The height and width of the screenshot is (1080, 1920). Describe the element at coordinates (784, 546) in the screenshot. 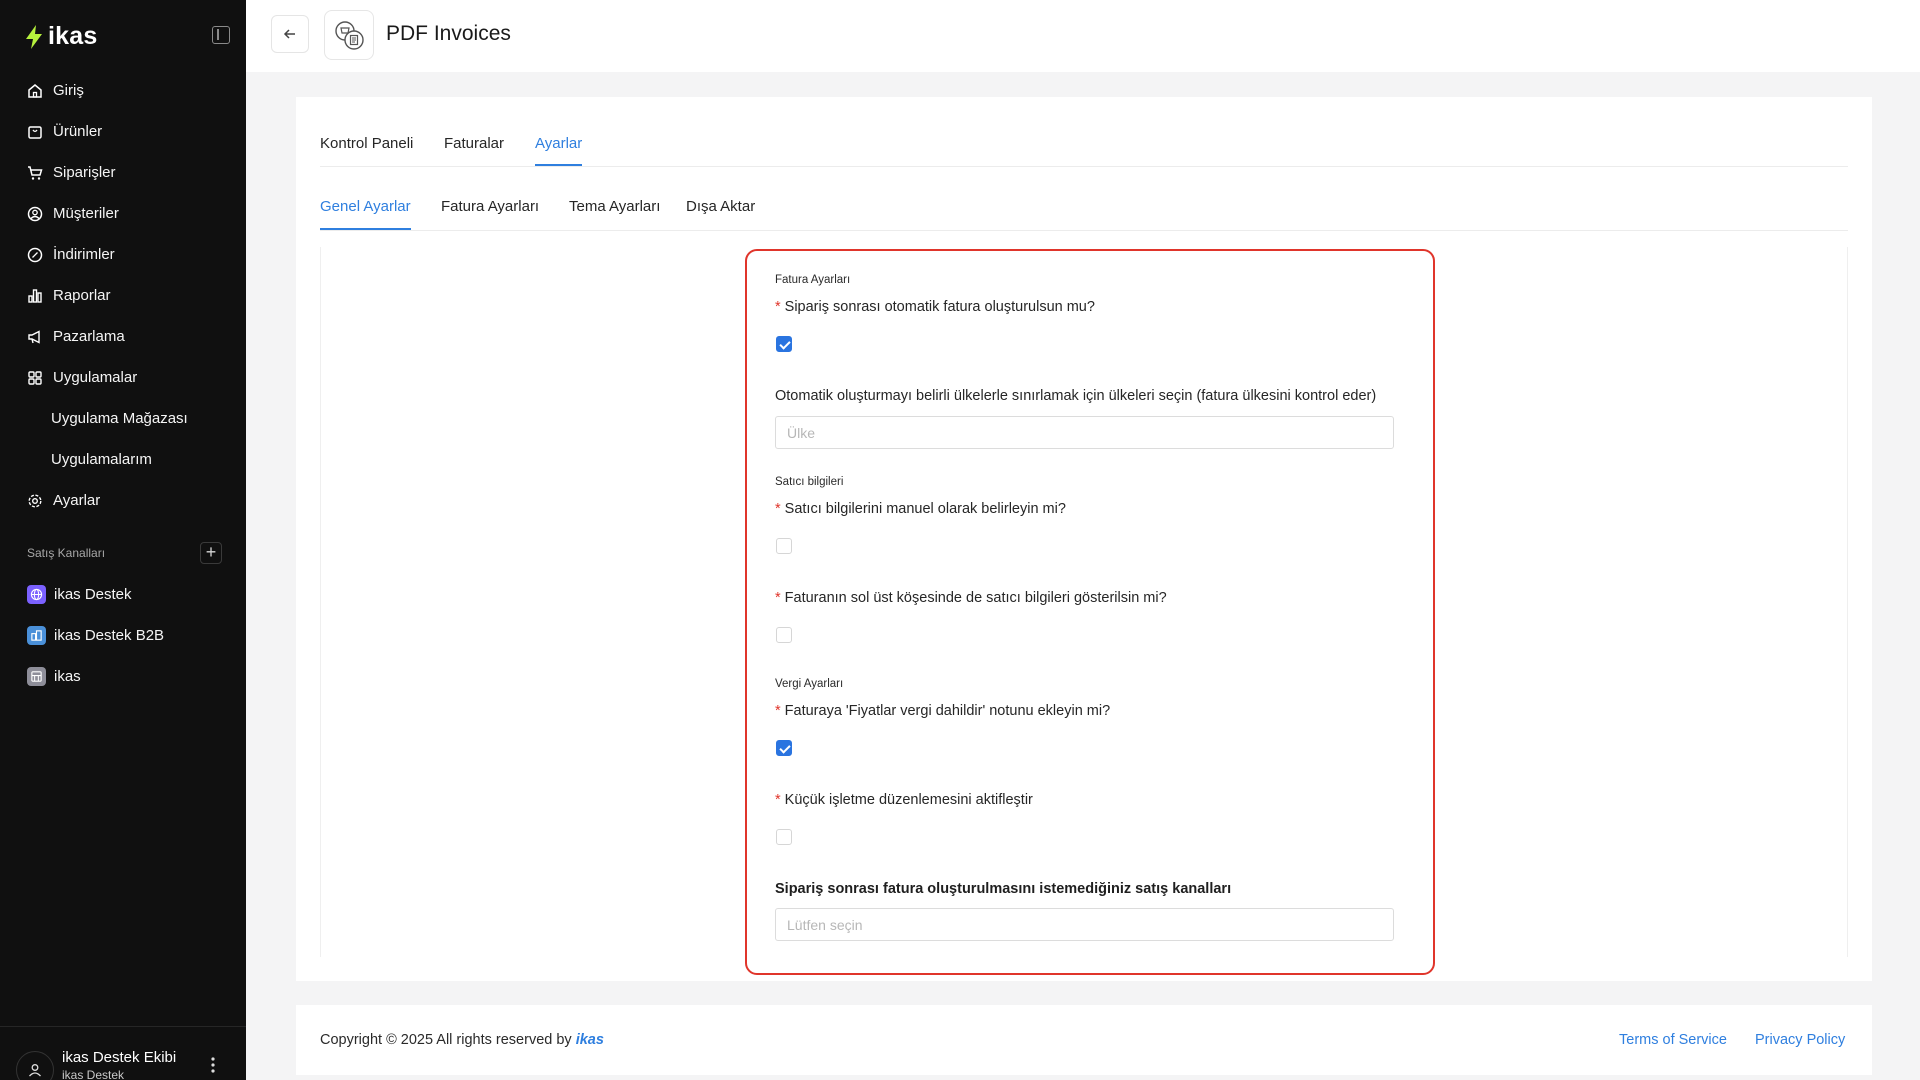

I see `seller-manual-checkbox` at that location.